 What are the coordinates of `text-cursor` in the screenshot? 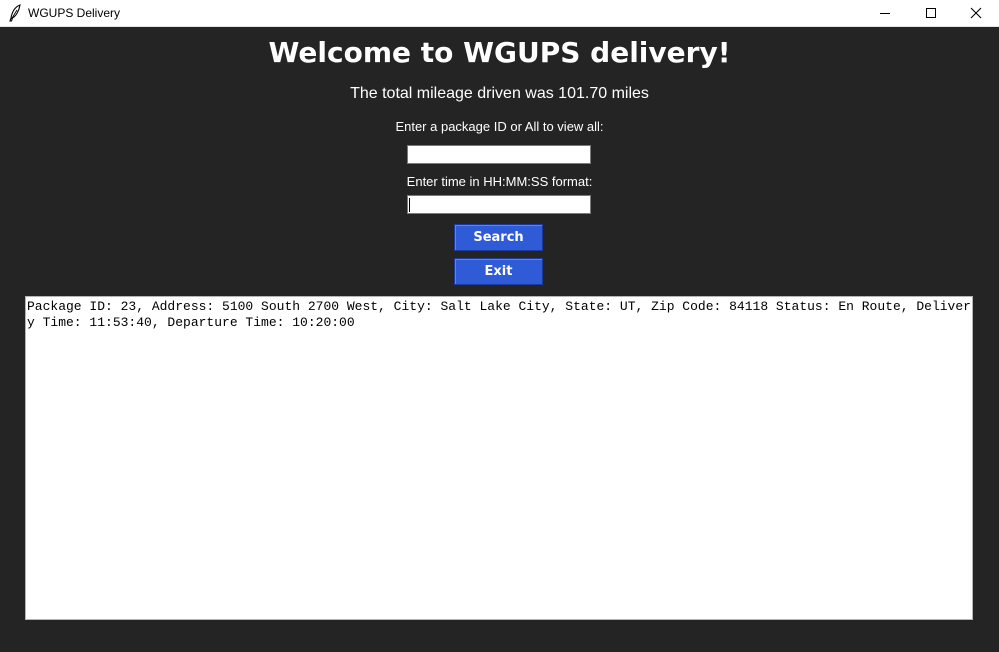 It's located at (409, 205).